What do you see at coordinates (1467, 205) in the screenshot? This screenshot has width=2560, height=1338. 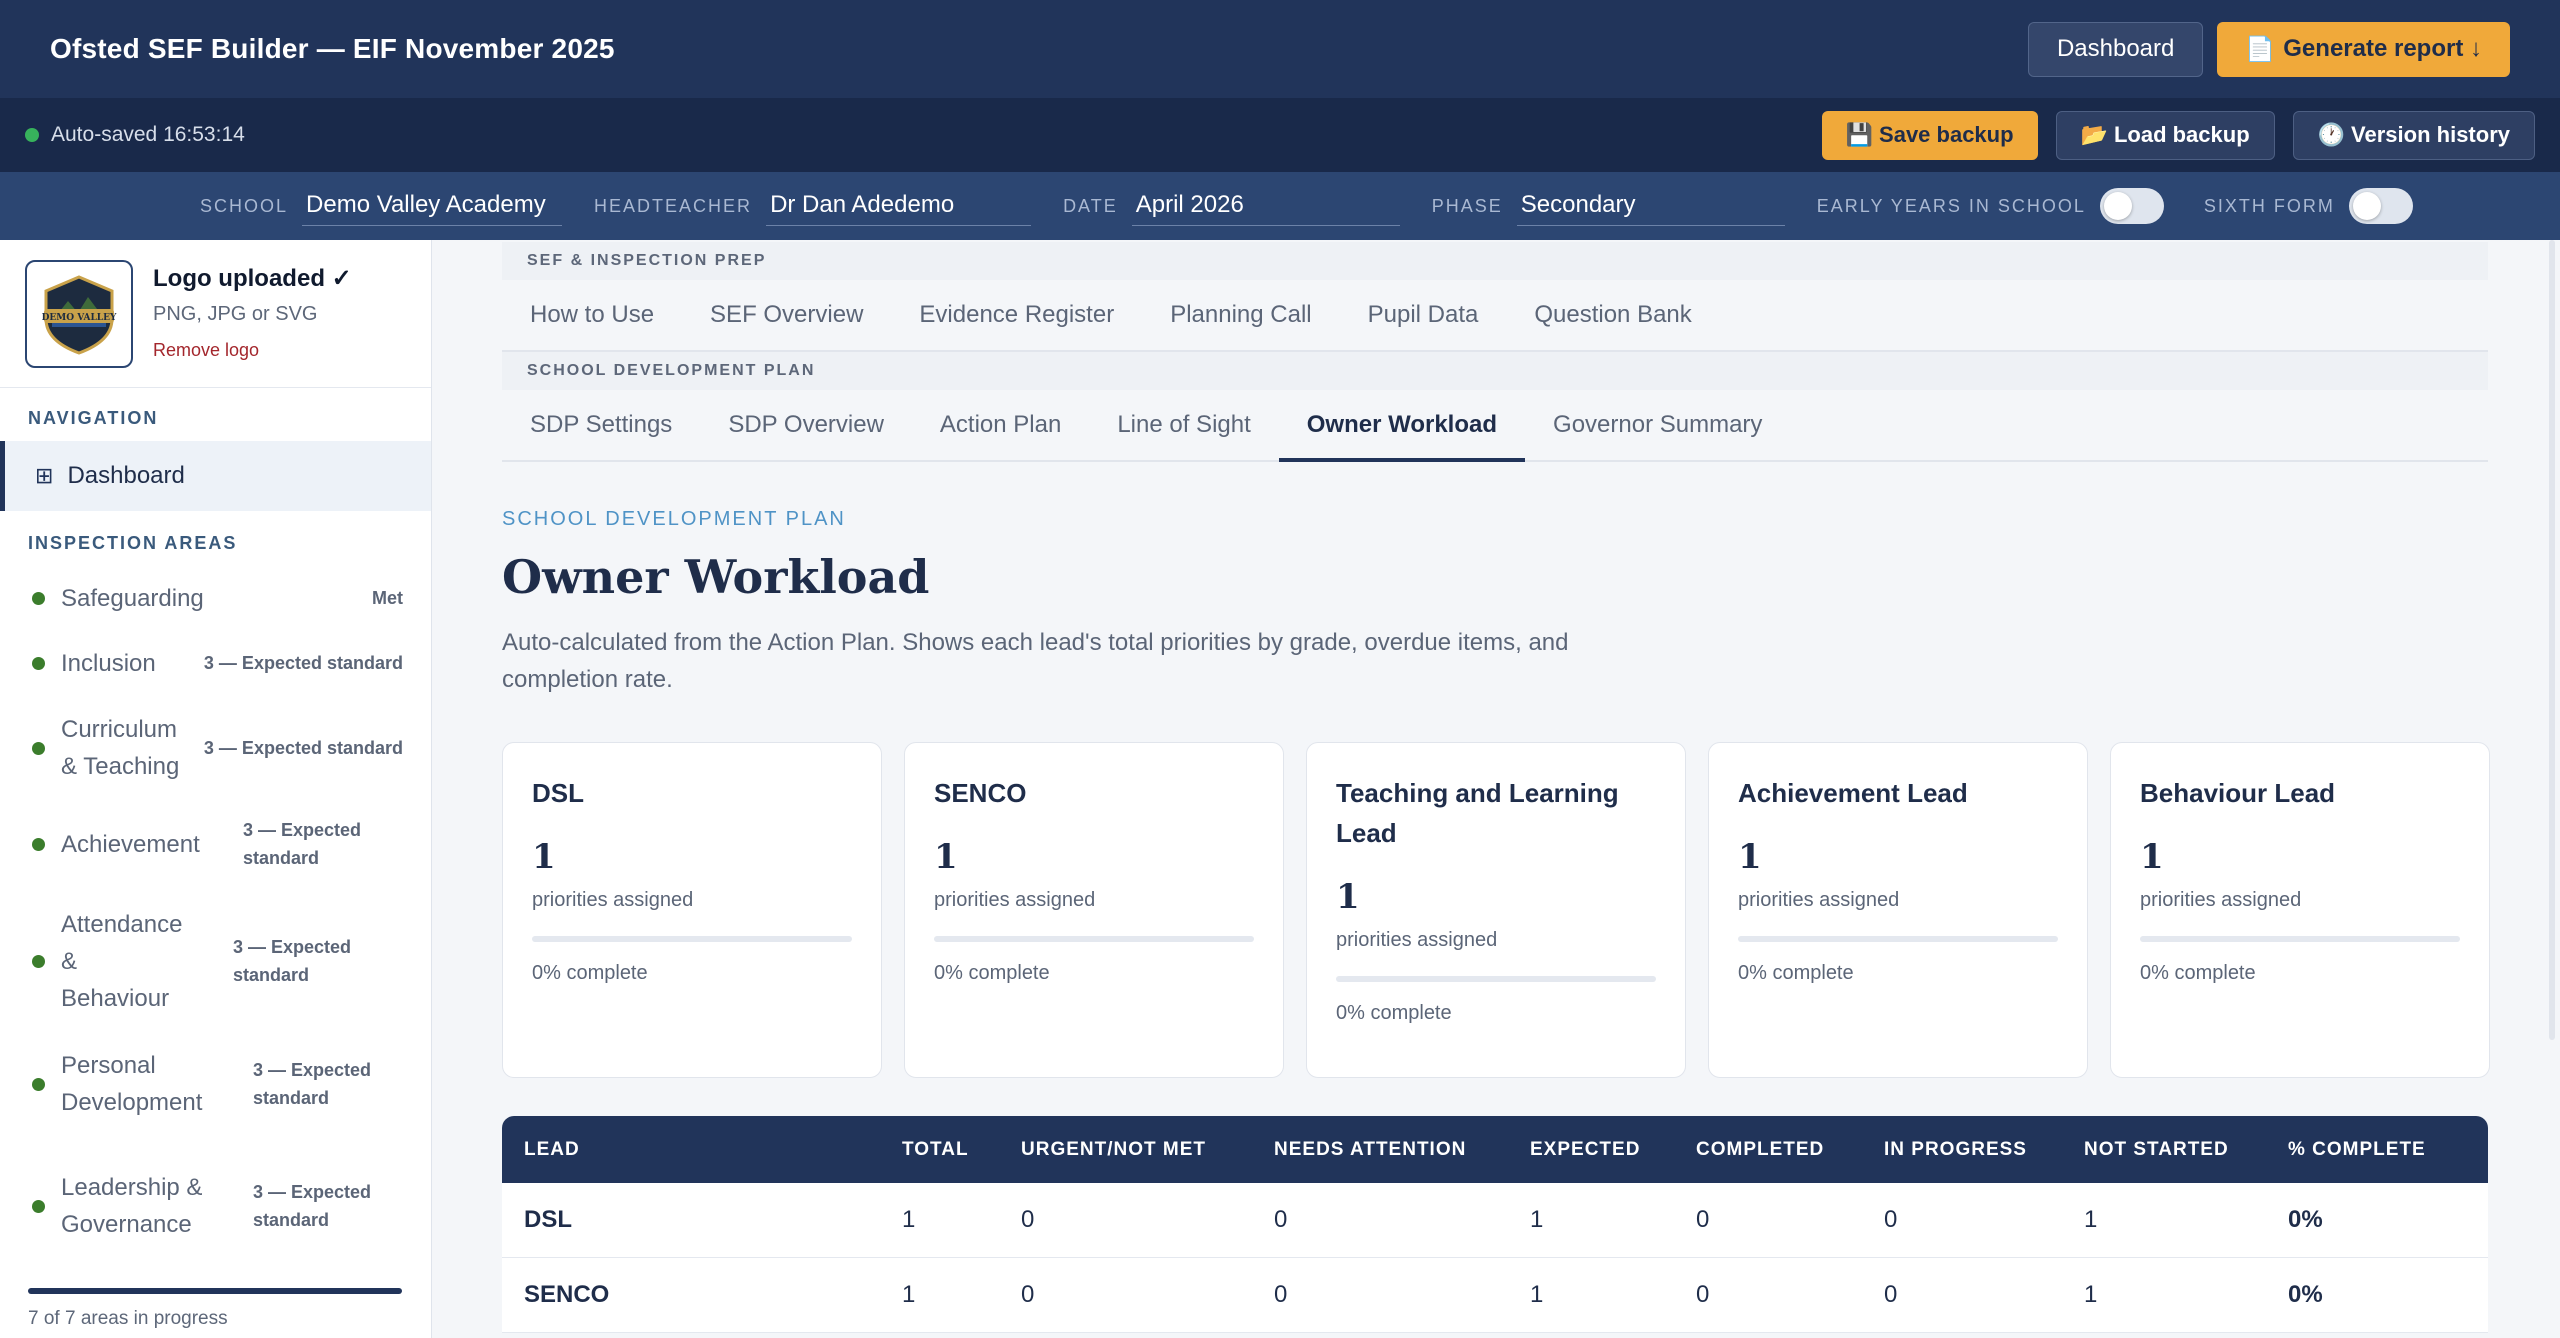 I see `phase-label: PHASE` at bounding box center [1467, 205].